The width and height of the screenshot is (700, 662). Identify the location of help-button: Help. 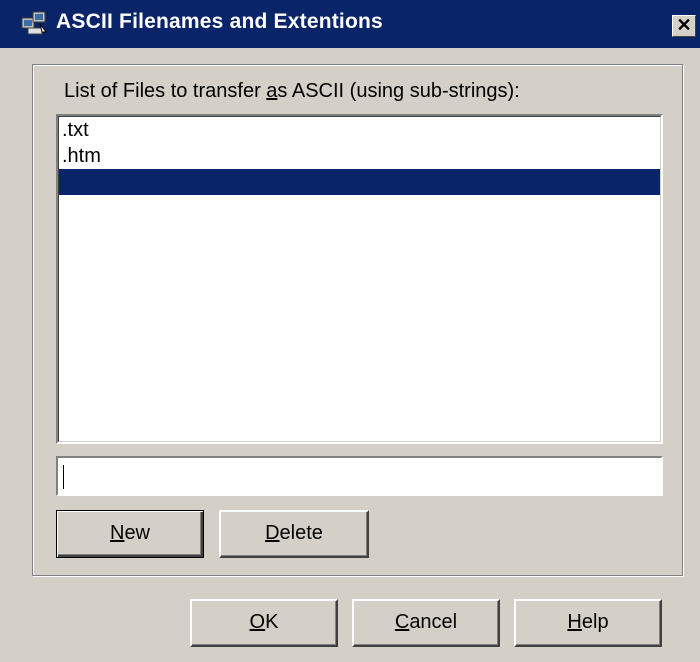
(588, 623).